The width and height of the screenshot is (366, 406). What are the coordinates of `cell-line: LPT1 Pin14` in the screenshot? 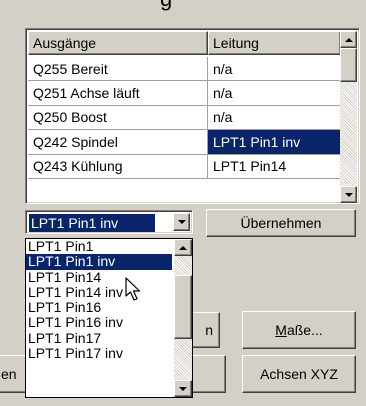 It's located at (250, 166).